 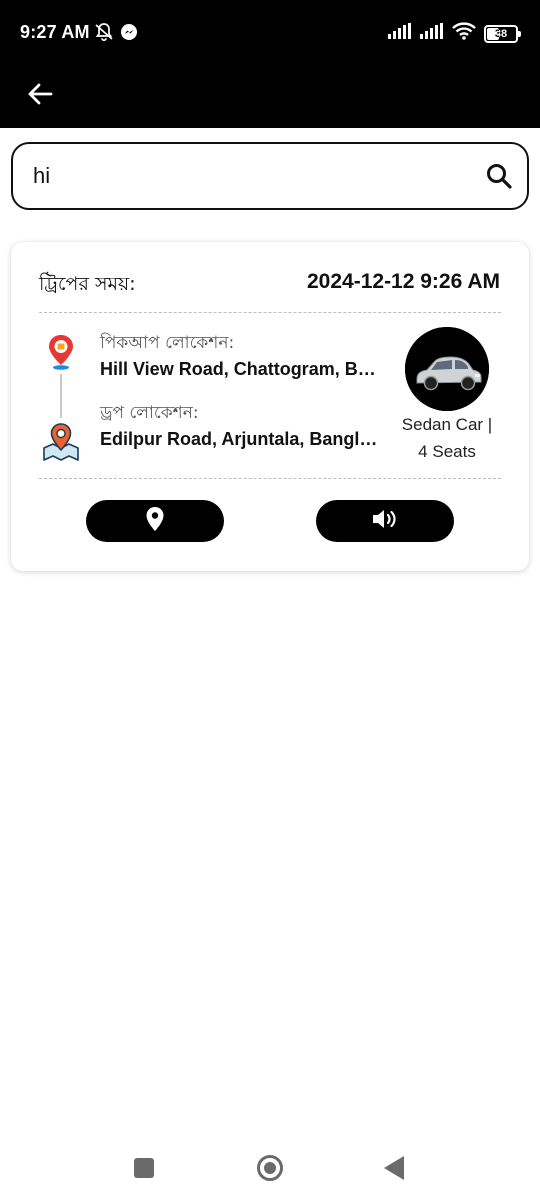 I want to click on arrow-left-icon, so click(x=40, y=96).